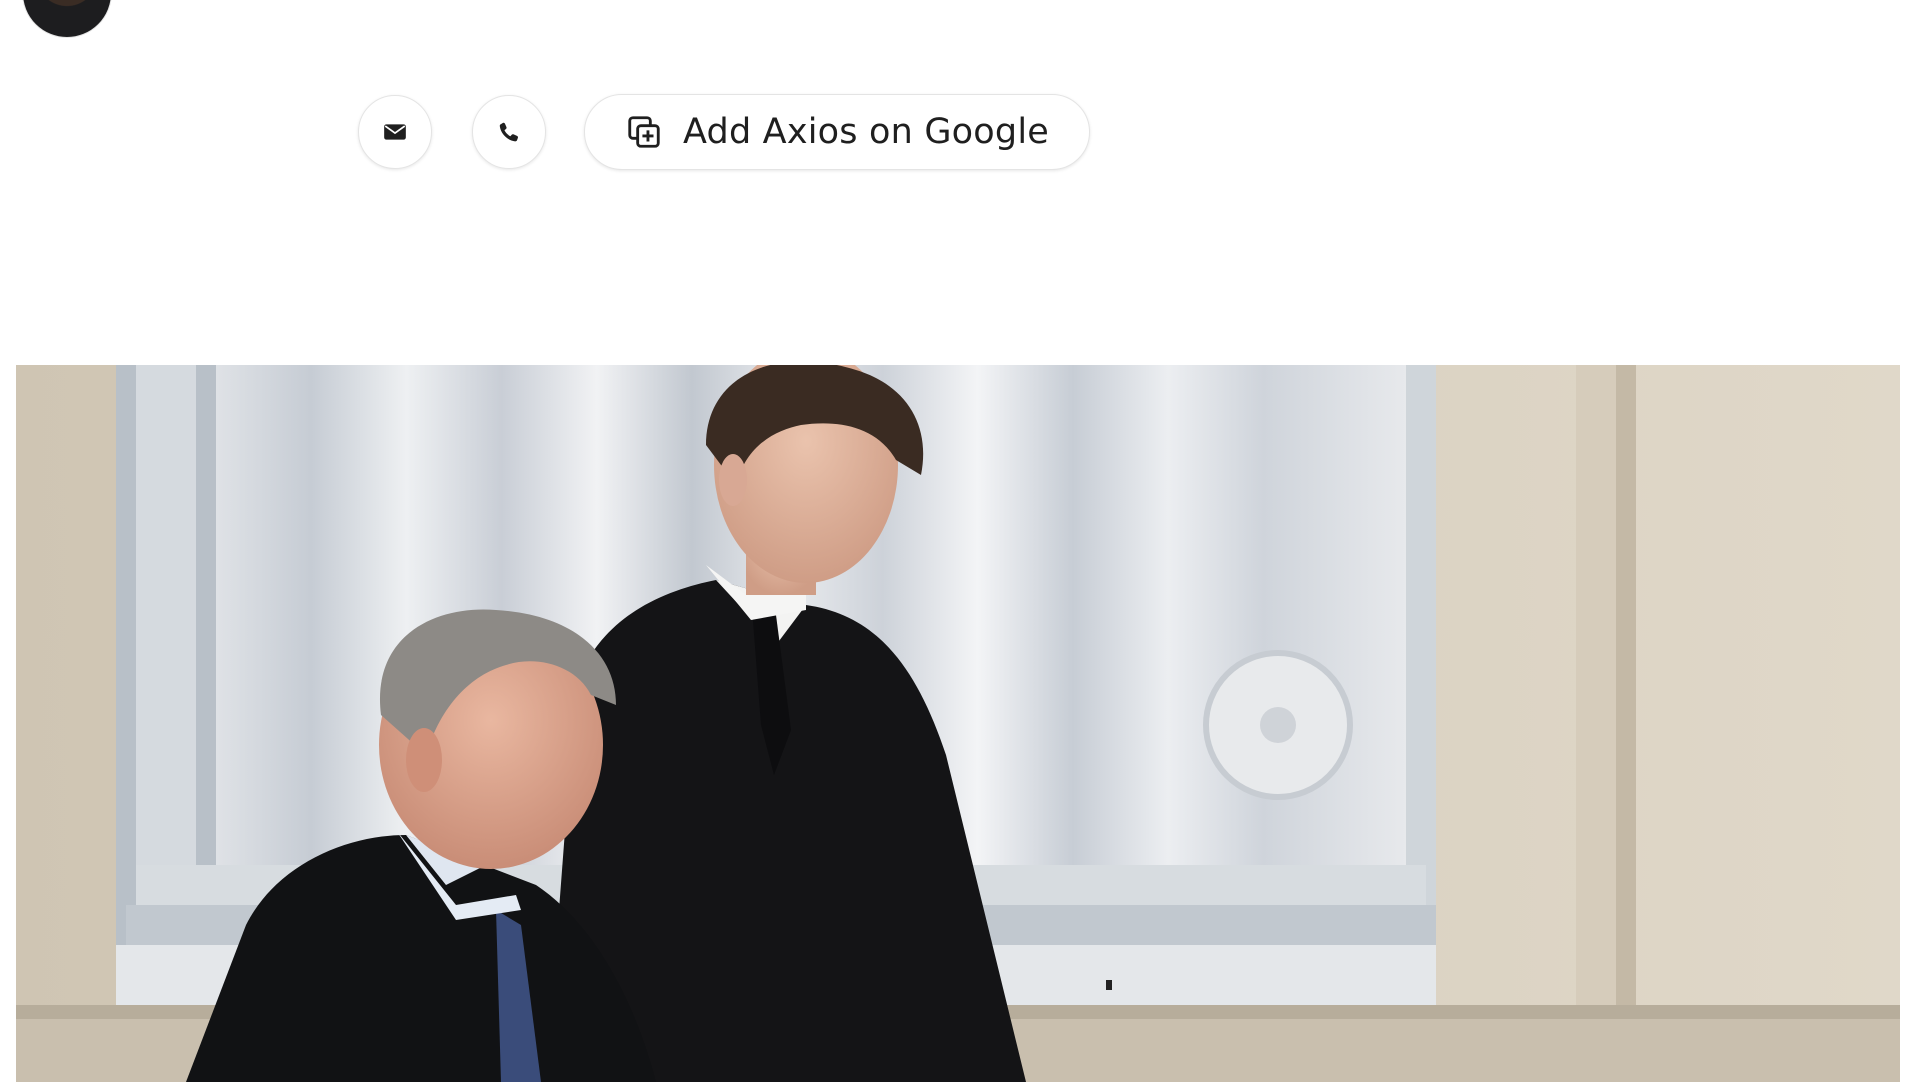 Image resolution: width=1920 pixels, height=1082 pixels. Describe the element at coordinates (67, 19) in the screenshot. I see `author-avatar` at that location.